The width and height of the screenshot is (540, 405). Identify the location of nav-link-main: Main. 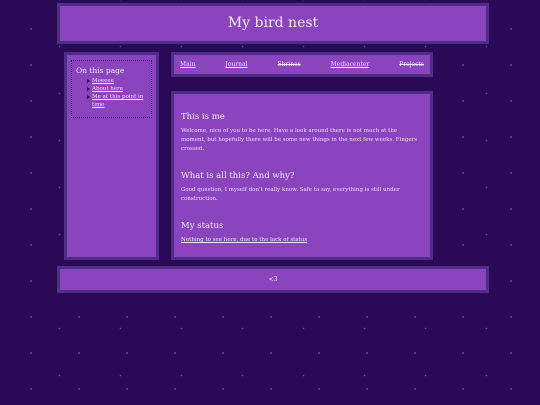
(188, 64).